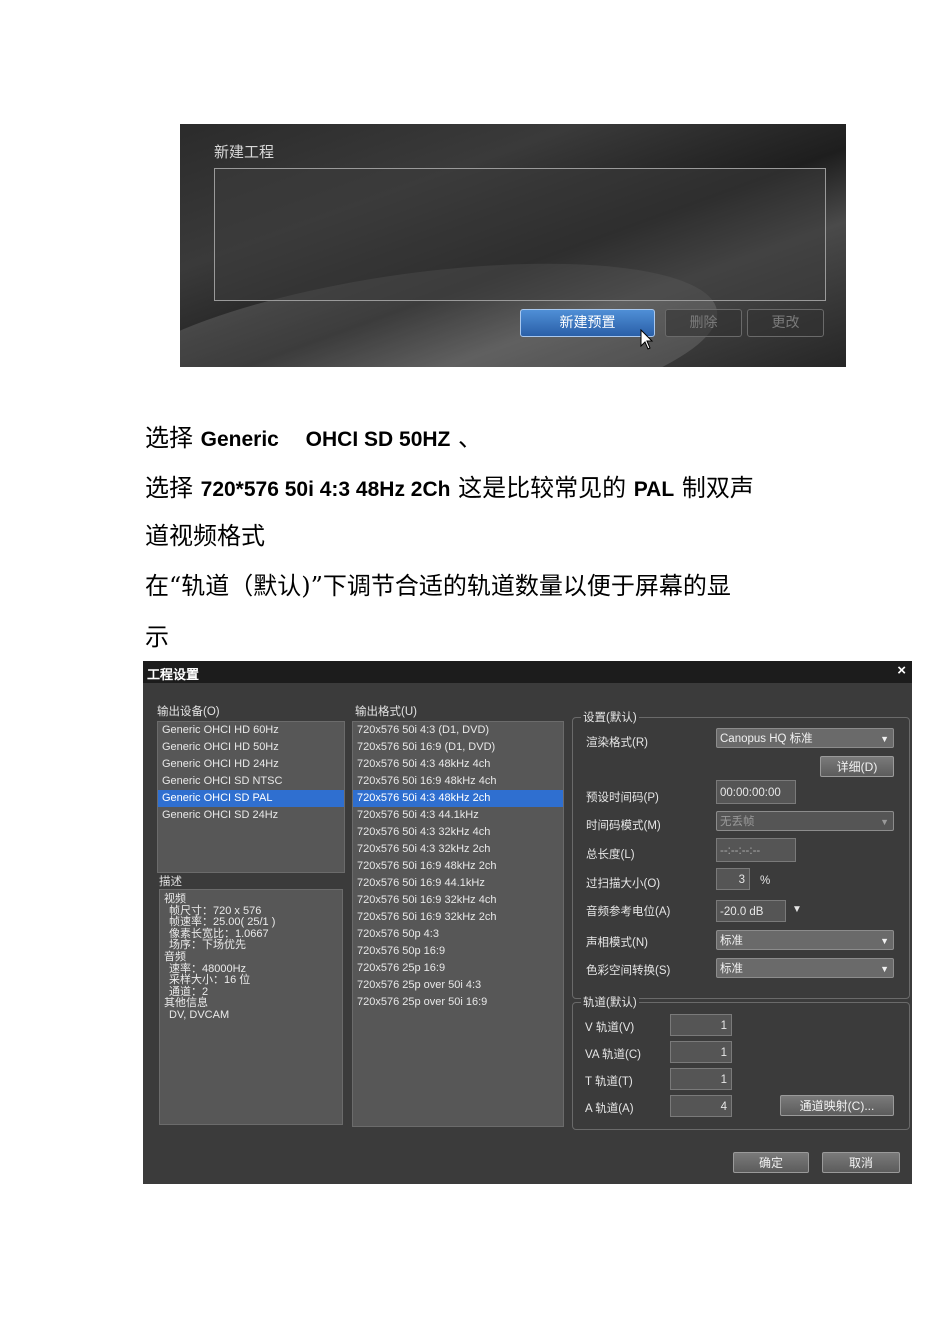 The width and height of the screenshot is (950, 1344). Describe the element at coordinates (458, 832) in the screenshot. I see `output-format-item: 720x576 50i 4:3 32kHz 4ch` at that location.